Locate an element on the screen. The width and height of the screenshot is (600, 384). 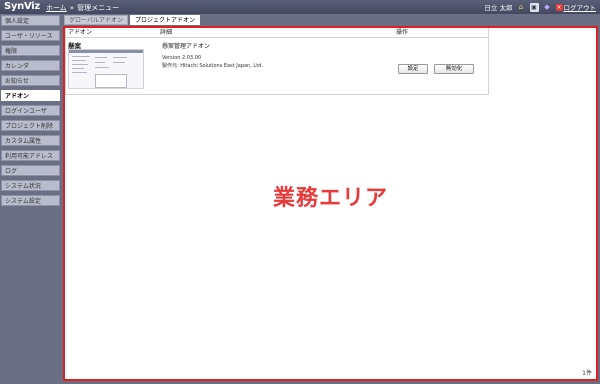
addon-thumbnail is located at coordinates (106, 69).